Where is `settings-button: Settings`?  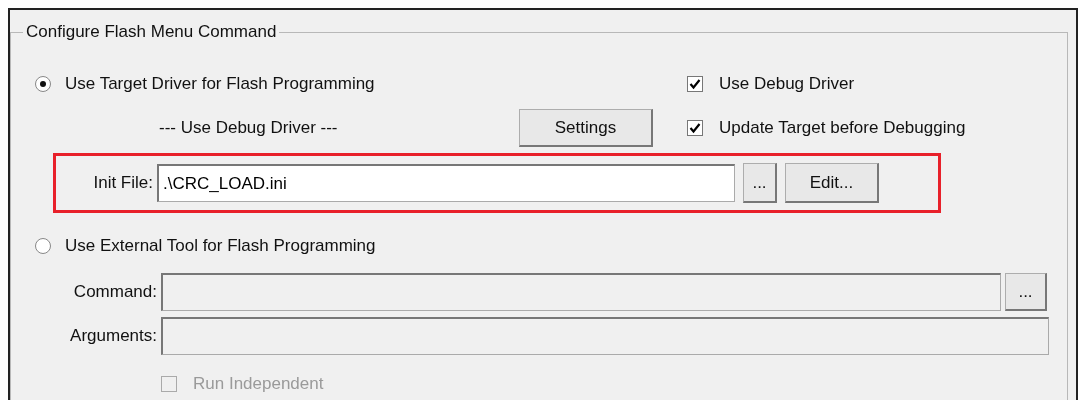 settings-button: Settings is located at coordinates (586, 128).